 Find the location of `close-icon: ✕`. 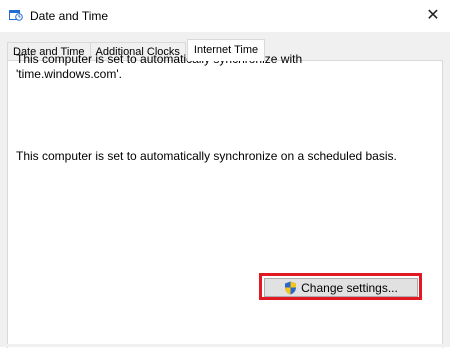

close-icon: ✕ is located at coordinates (433, 15).